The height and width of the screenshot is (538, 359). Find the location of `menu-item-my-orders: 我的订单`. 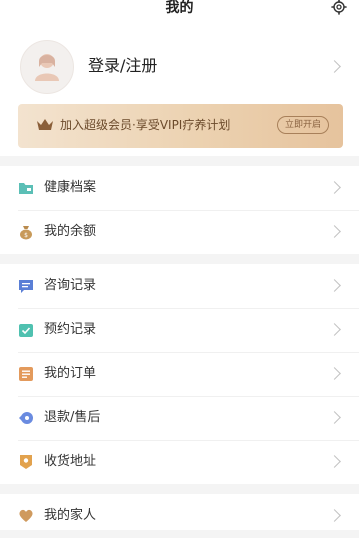

menu-item-my-orders: 我的订单 is located at coordinates (179, 374).